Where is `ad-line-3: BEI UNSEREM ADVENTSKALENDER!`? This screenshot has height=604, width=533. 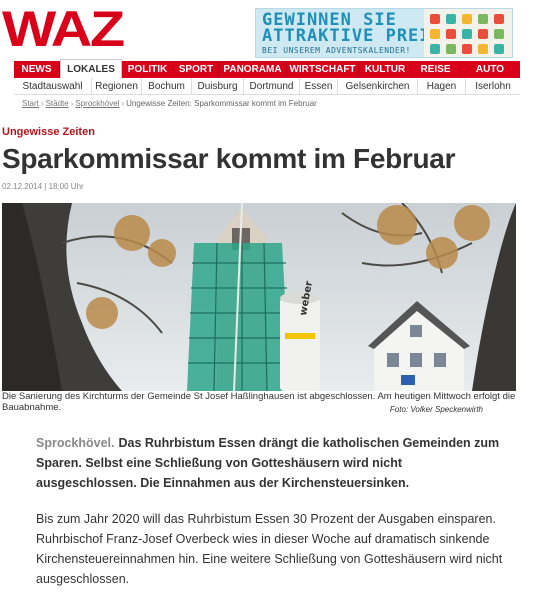
ad-line-3: BEI UNSEREM ADVENTSKALENDER! is located at coordinates (336, 50).